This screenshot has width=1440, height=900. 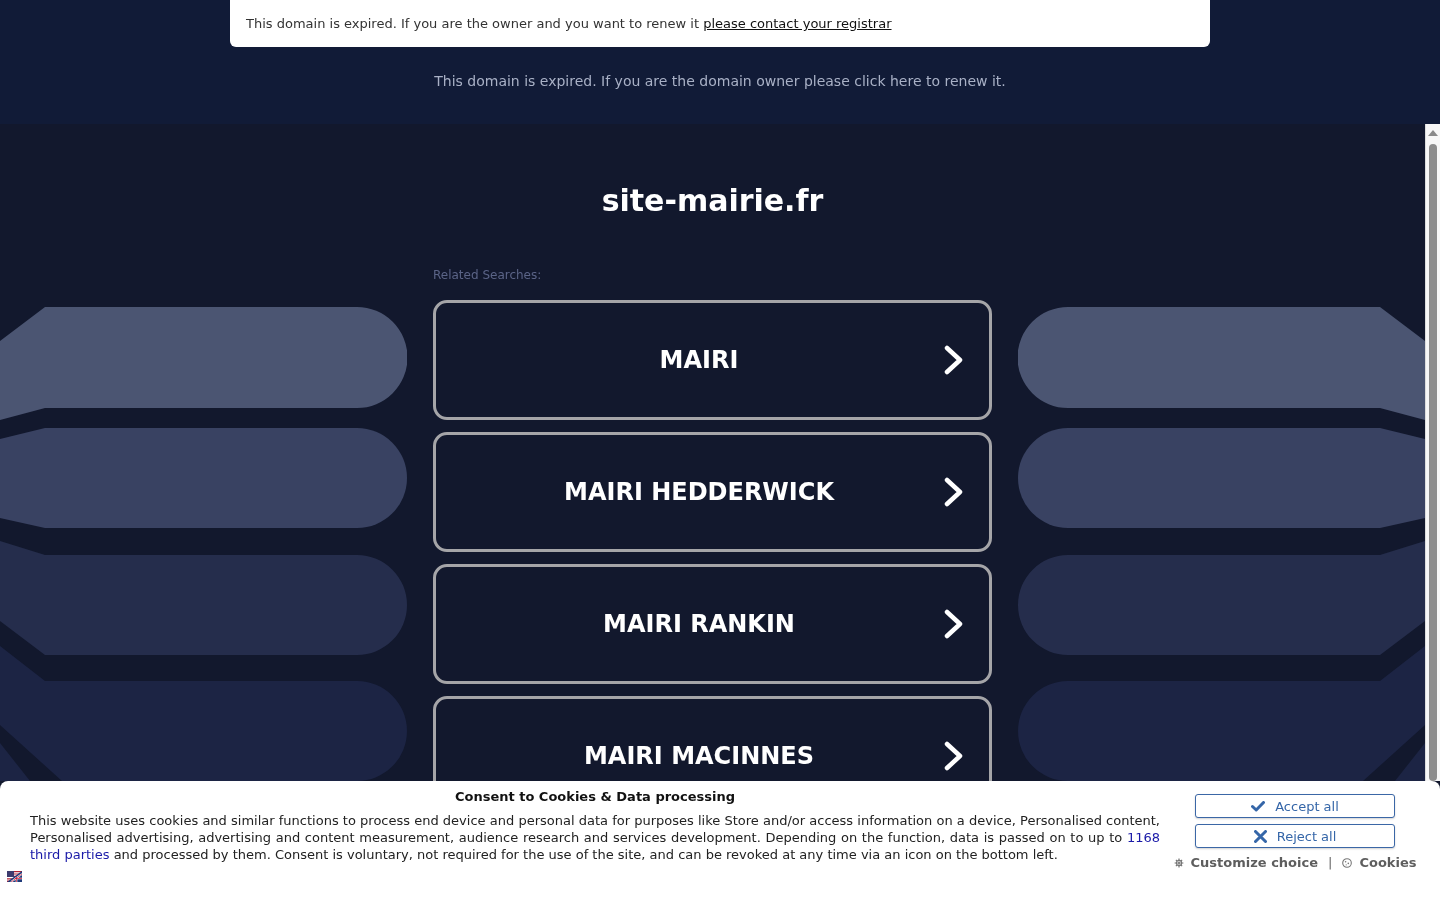 I want to click on gear-icon, so click(x=1178, y=863).